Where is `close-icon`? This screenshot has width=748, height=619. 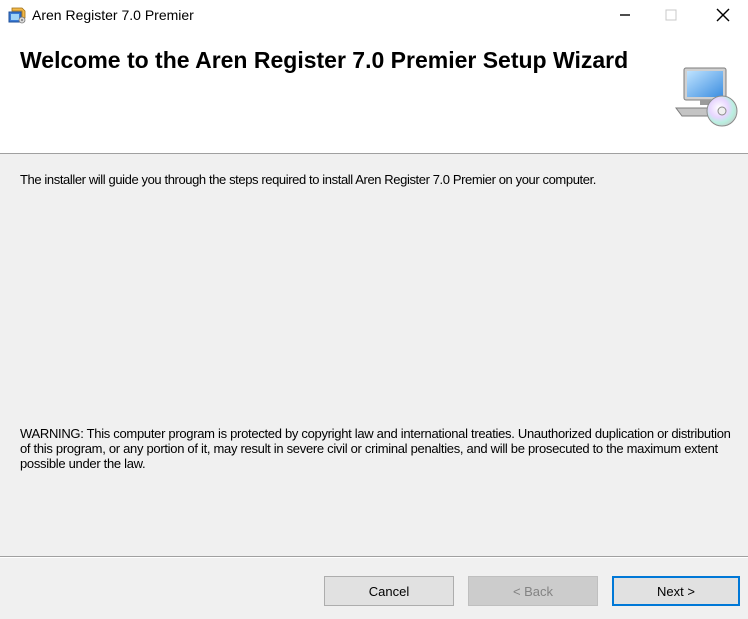
close-icon is located at coordinates (723, 15).